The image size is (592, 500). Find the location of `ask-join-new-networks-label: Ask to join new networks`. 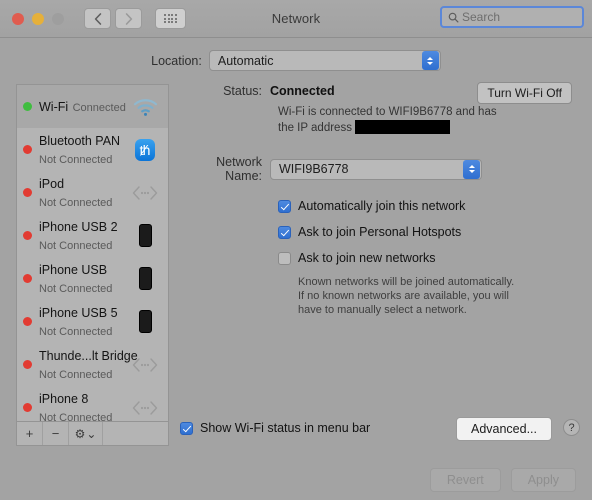

ask-join-new-networks-label: Ask to join new networks is located at coordinates (367, 258).